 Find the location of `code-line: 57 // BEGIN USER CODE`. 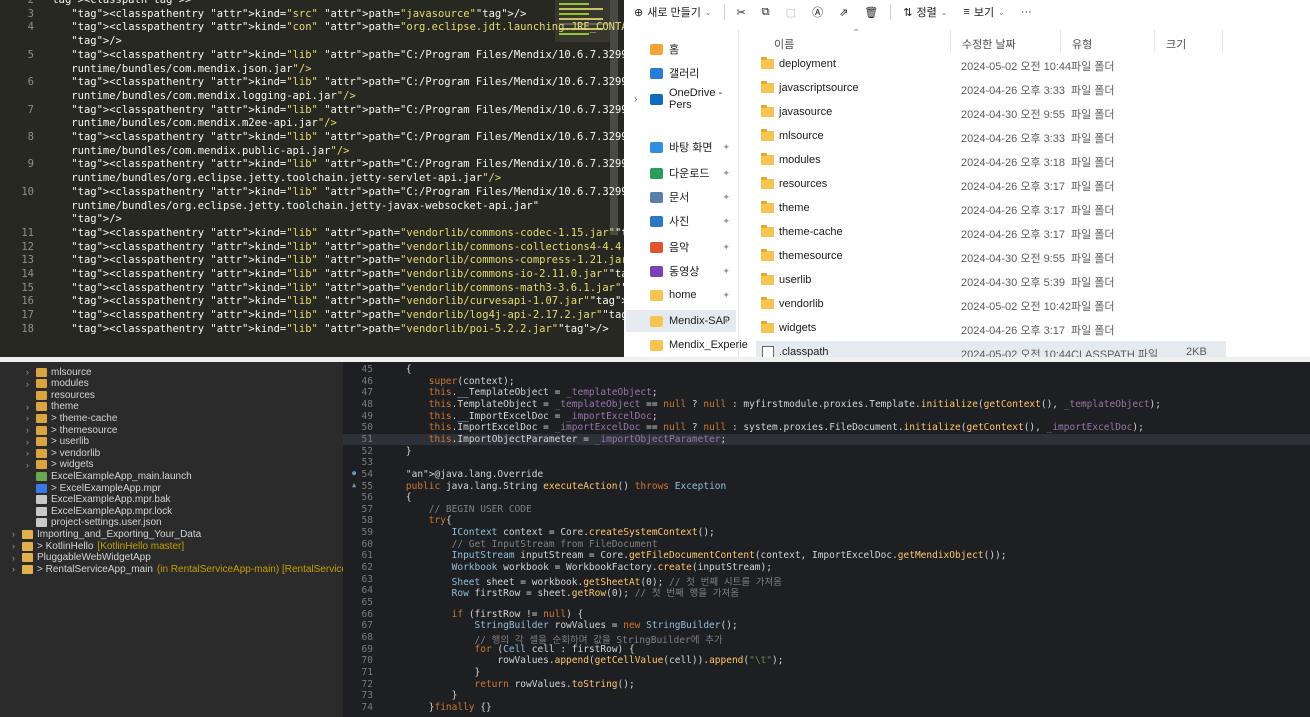

code-line: 57 // BEGIN USER CODE is located at coordinates (826, 509).